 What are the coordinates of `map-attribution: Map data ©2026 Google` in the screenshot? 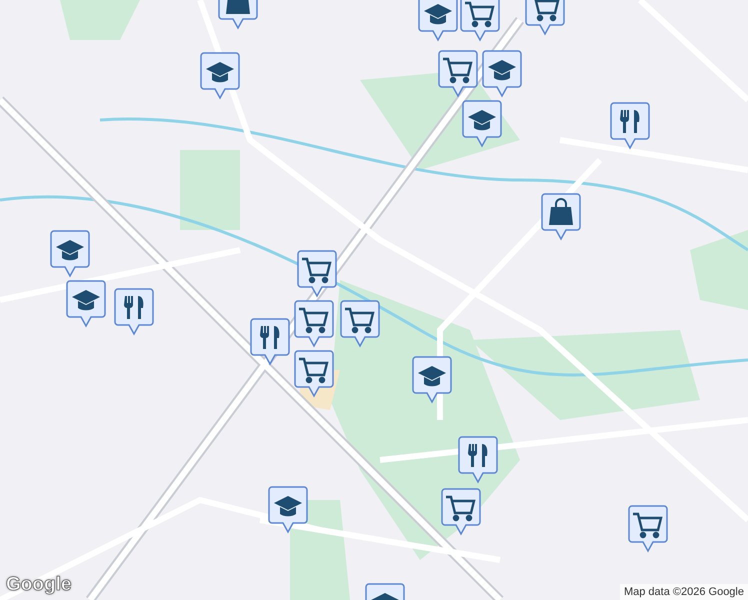 It's located at (684, 592).